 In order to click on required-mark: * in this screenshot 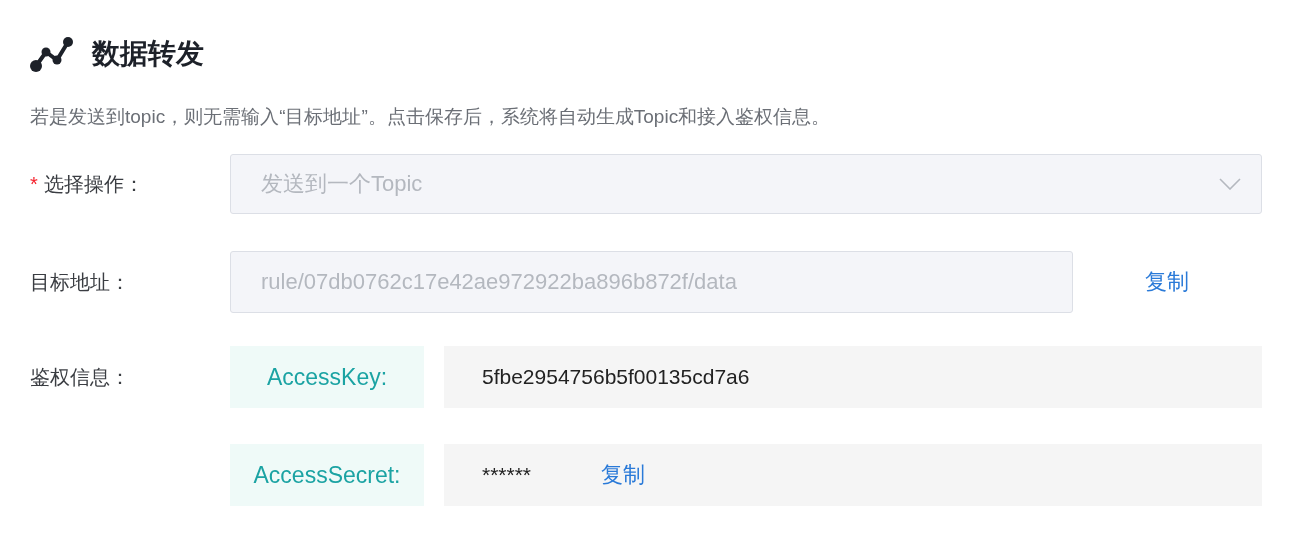, I will do `click(34, 183)`.